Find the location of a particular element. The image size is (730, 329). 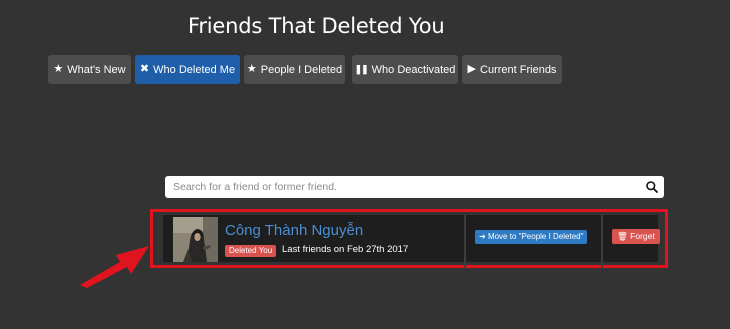

tab-label: What's New is located at coordinates (96, 69).